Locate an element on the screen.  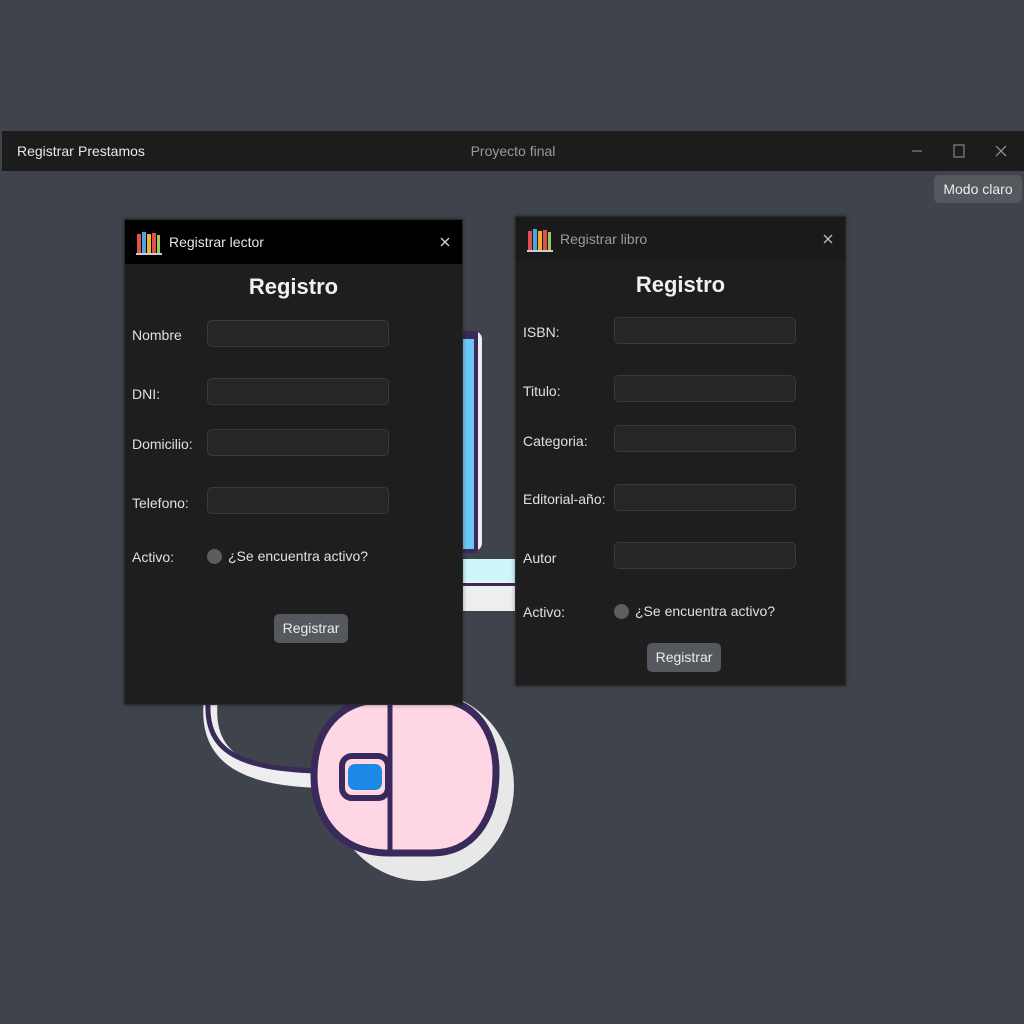
isbn-input is located at coordinates (705, 330).